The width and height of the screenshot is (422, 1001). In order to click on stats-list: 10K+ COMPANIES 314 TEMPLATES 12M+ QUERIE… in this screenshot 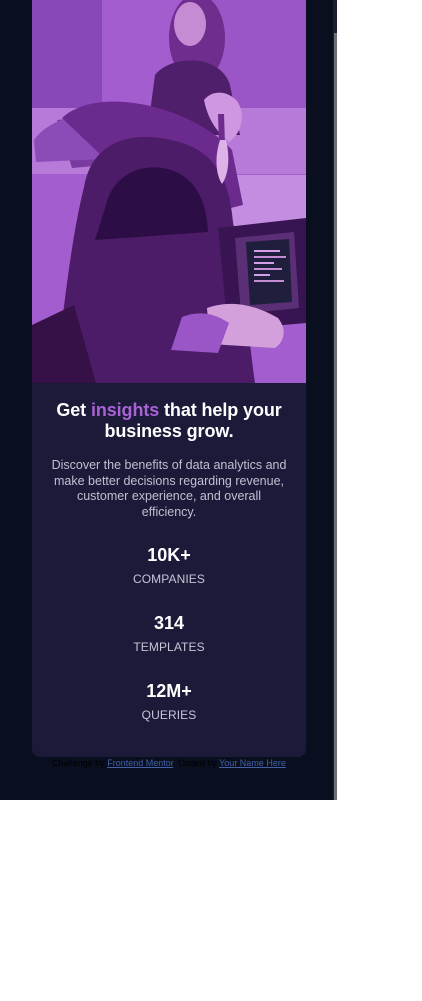, I will do `click(169, 646)`.